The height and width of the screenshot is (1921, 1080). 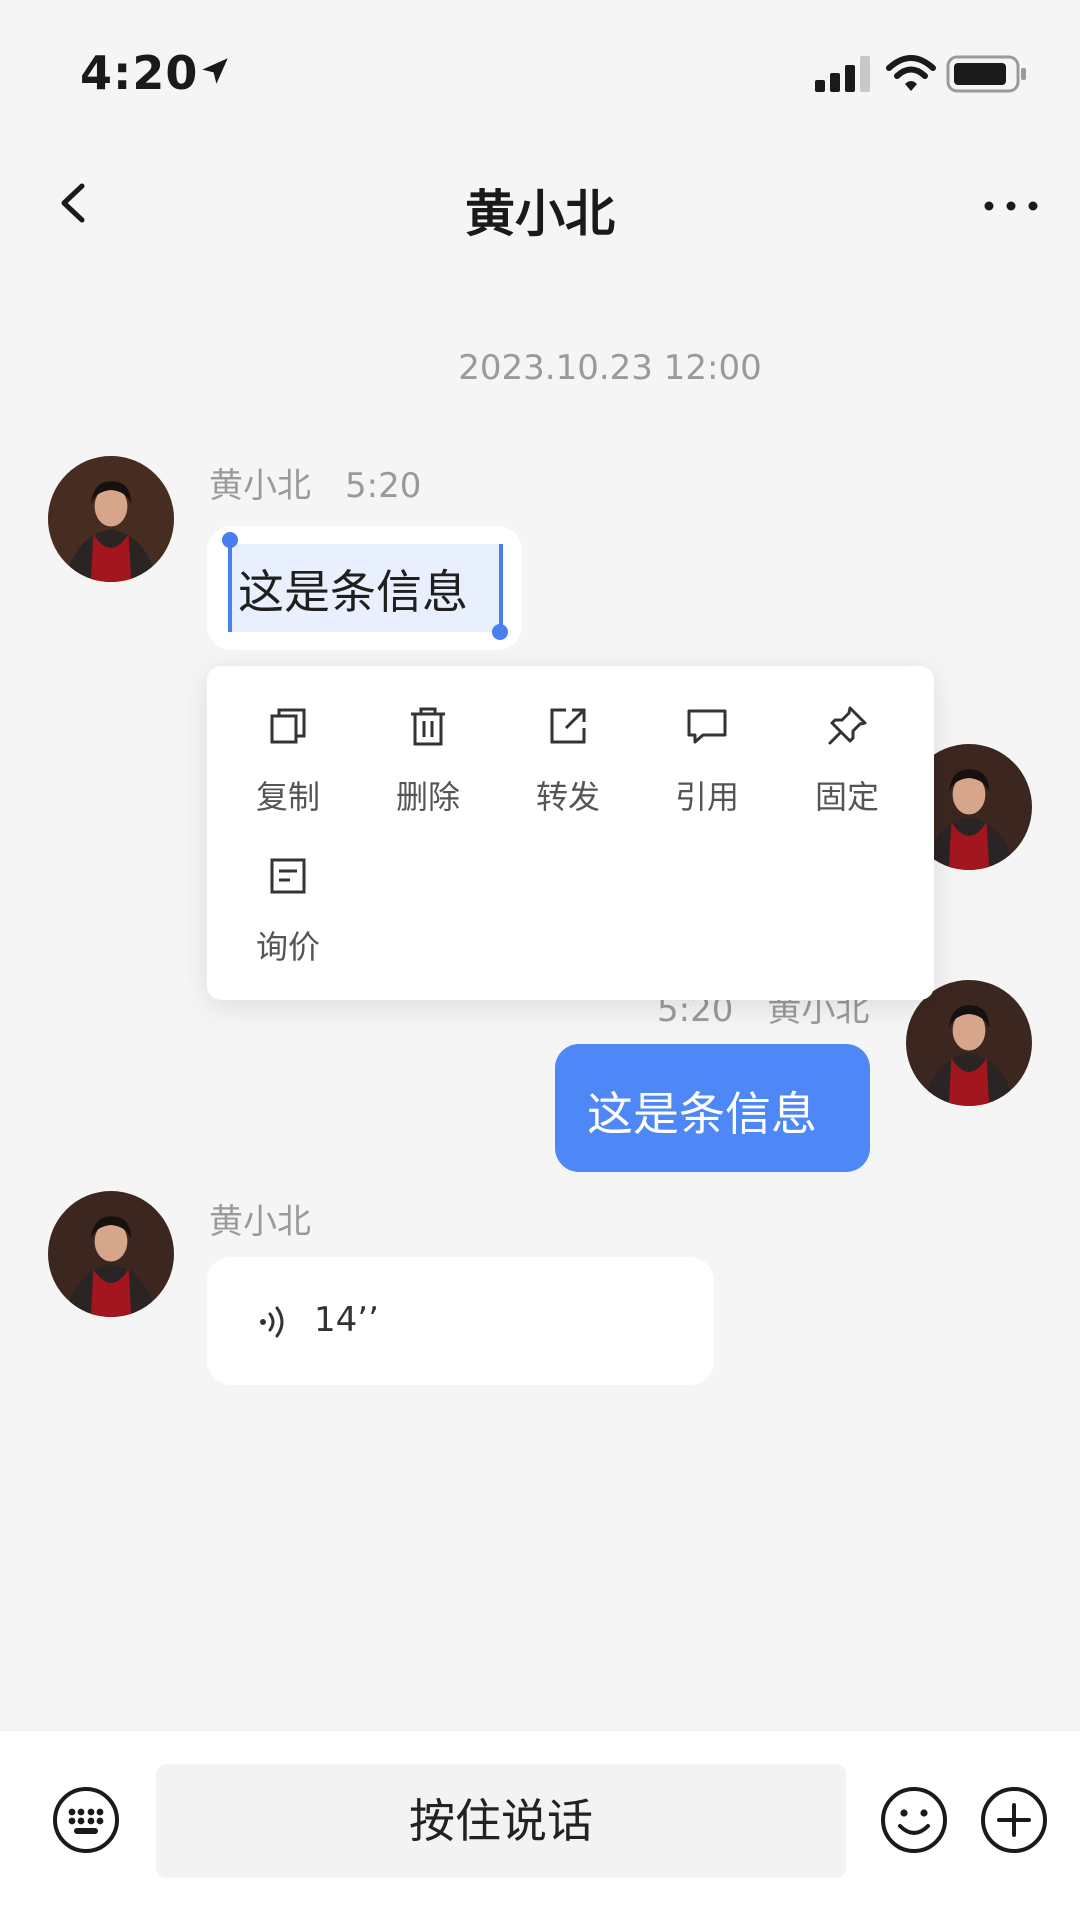 I want to click on status-time: 4:20, so click(x=139, y=73).